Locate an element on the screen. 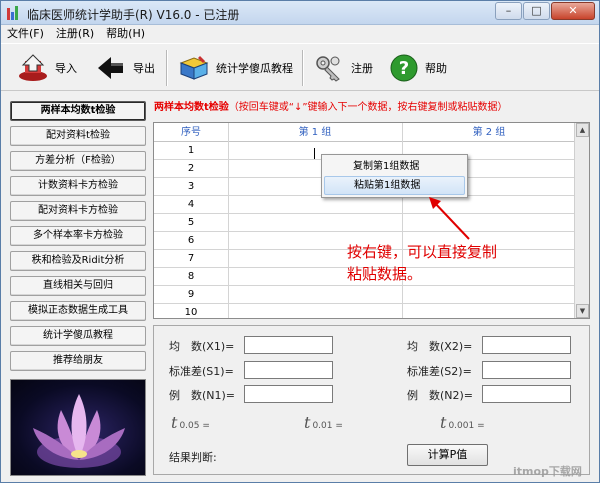 The height and width of the screenshot is (483, 600). book-icon is located at coordinates (194, 68).